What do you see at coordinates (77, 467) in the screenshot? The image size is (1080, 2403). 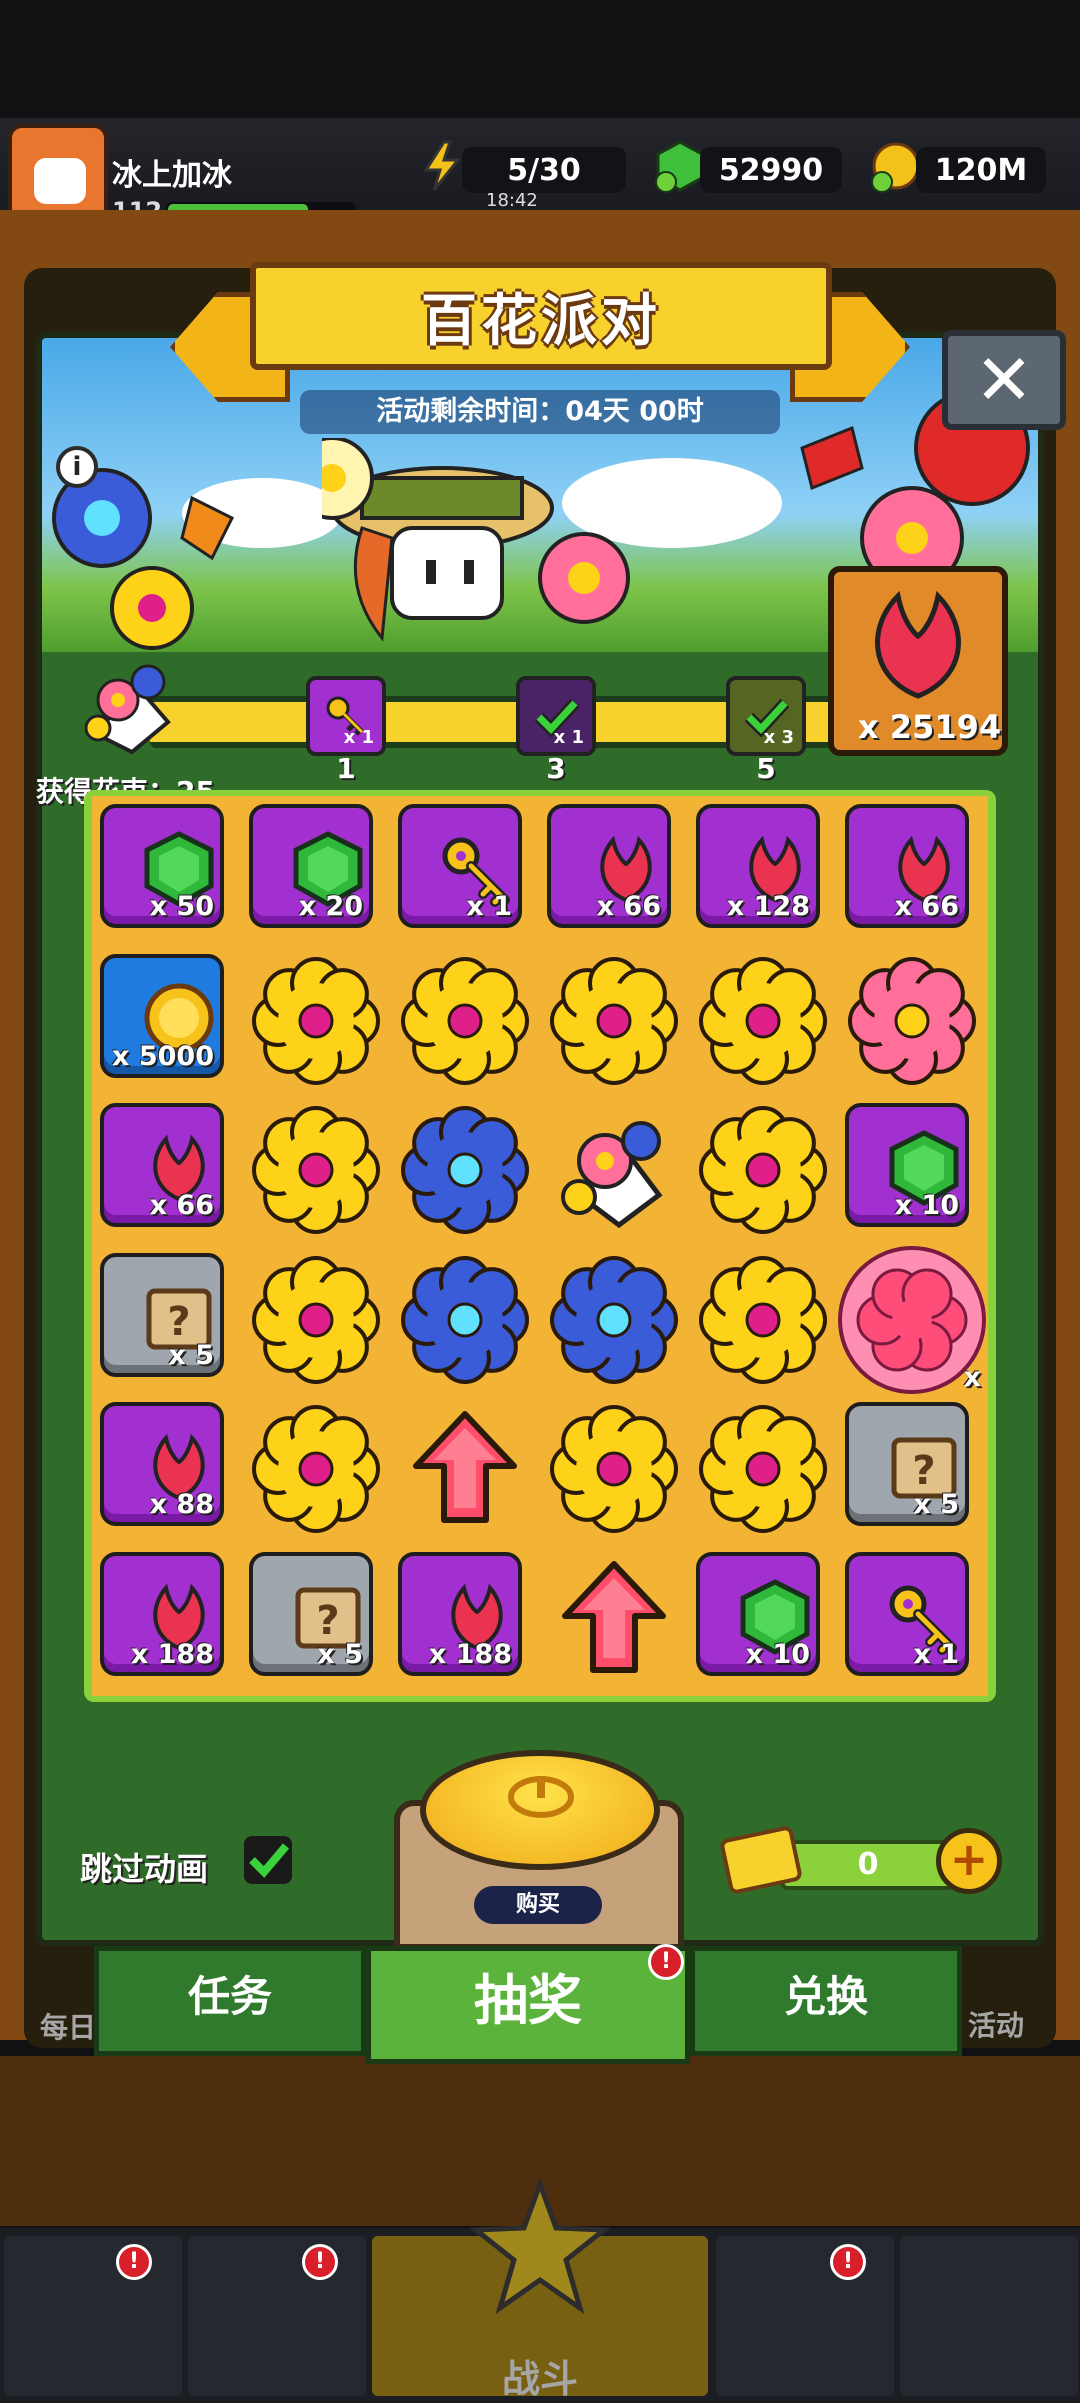 I see `info-button: i` at bounding box center [77, 467].